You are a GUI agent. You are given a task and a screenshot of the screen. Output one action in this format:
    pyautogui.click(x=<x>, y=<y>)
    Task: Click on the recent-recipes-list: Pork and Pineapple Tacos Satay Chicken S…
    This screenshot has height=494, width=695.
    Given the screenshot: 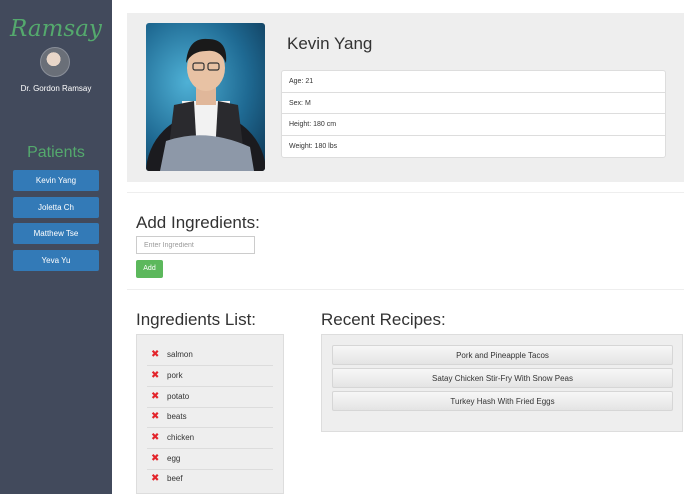 What is the action you would take?
    pyautogui.click(x=502, y=383)
    